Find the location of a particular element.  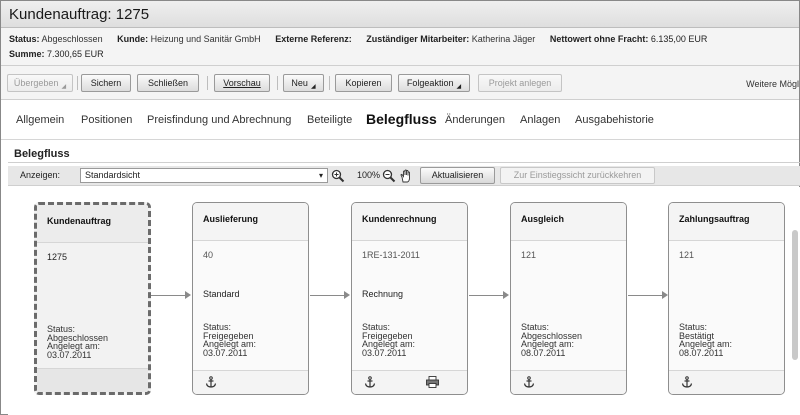

close-button: Schließen is located at coordinates (168, 83).